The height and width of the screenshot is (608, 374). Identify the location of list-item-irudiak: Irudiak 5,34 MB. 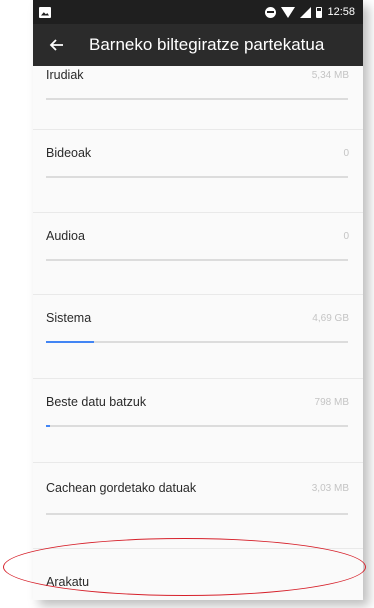
(198, 101).